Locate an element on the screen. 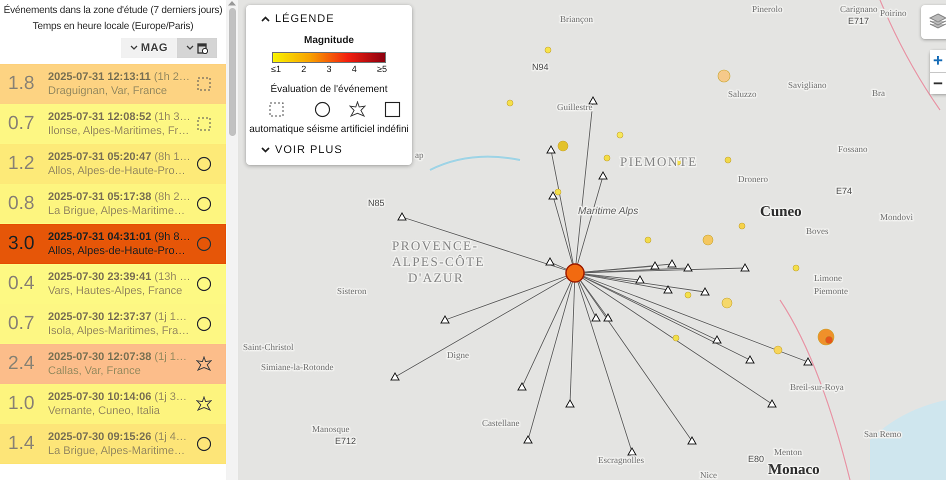 The height and width of the screenshot is (480, 946). see-more-toggle: VOIR PLUS is located at coordinates (297, 150).